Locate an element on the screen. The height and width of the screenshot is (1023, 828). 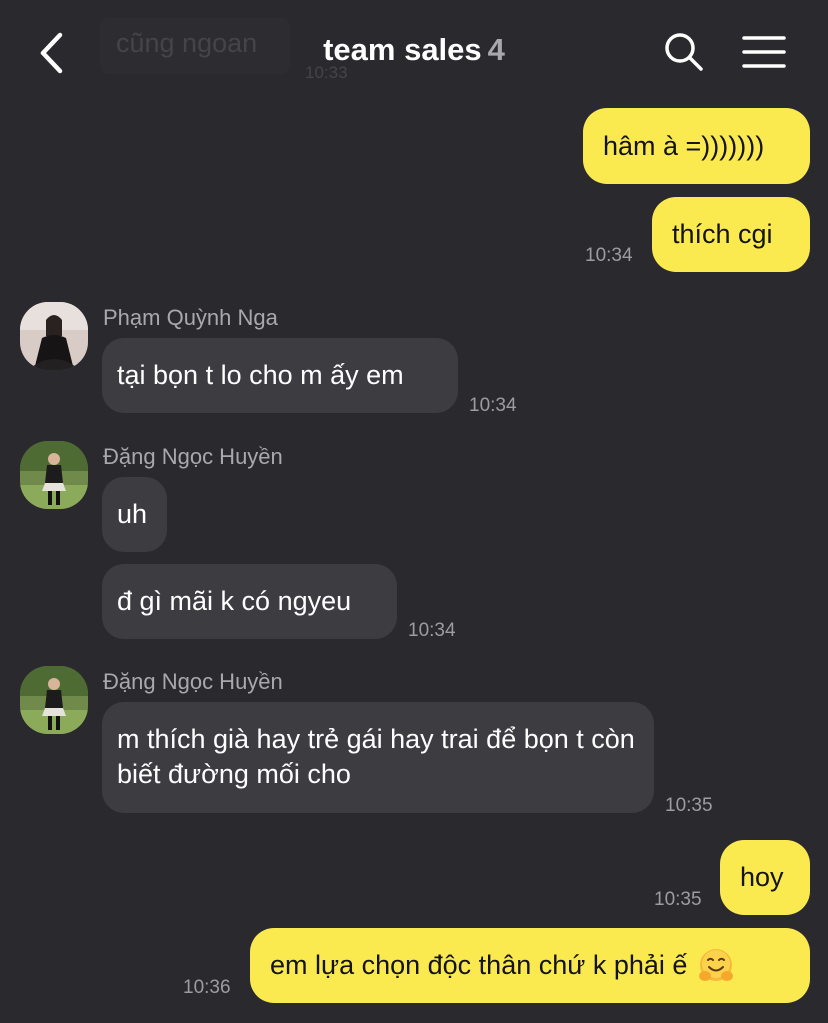
outgoing-message-bubble: hâm à =))))))) is located at coordinates (696, 146).